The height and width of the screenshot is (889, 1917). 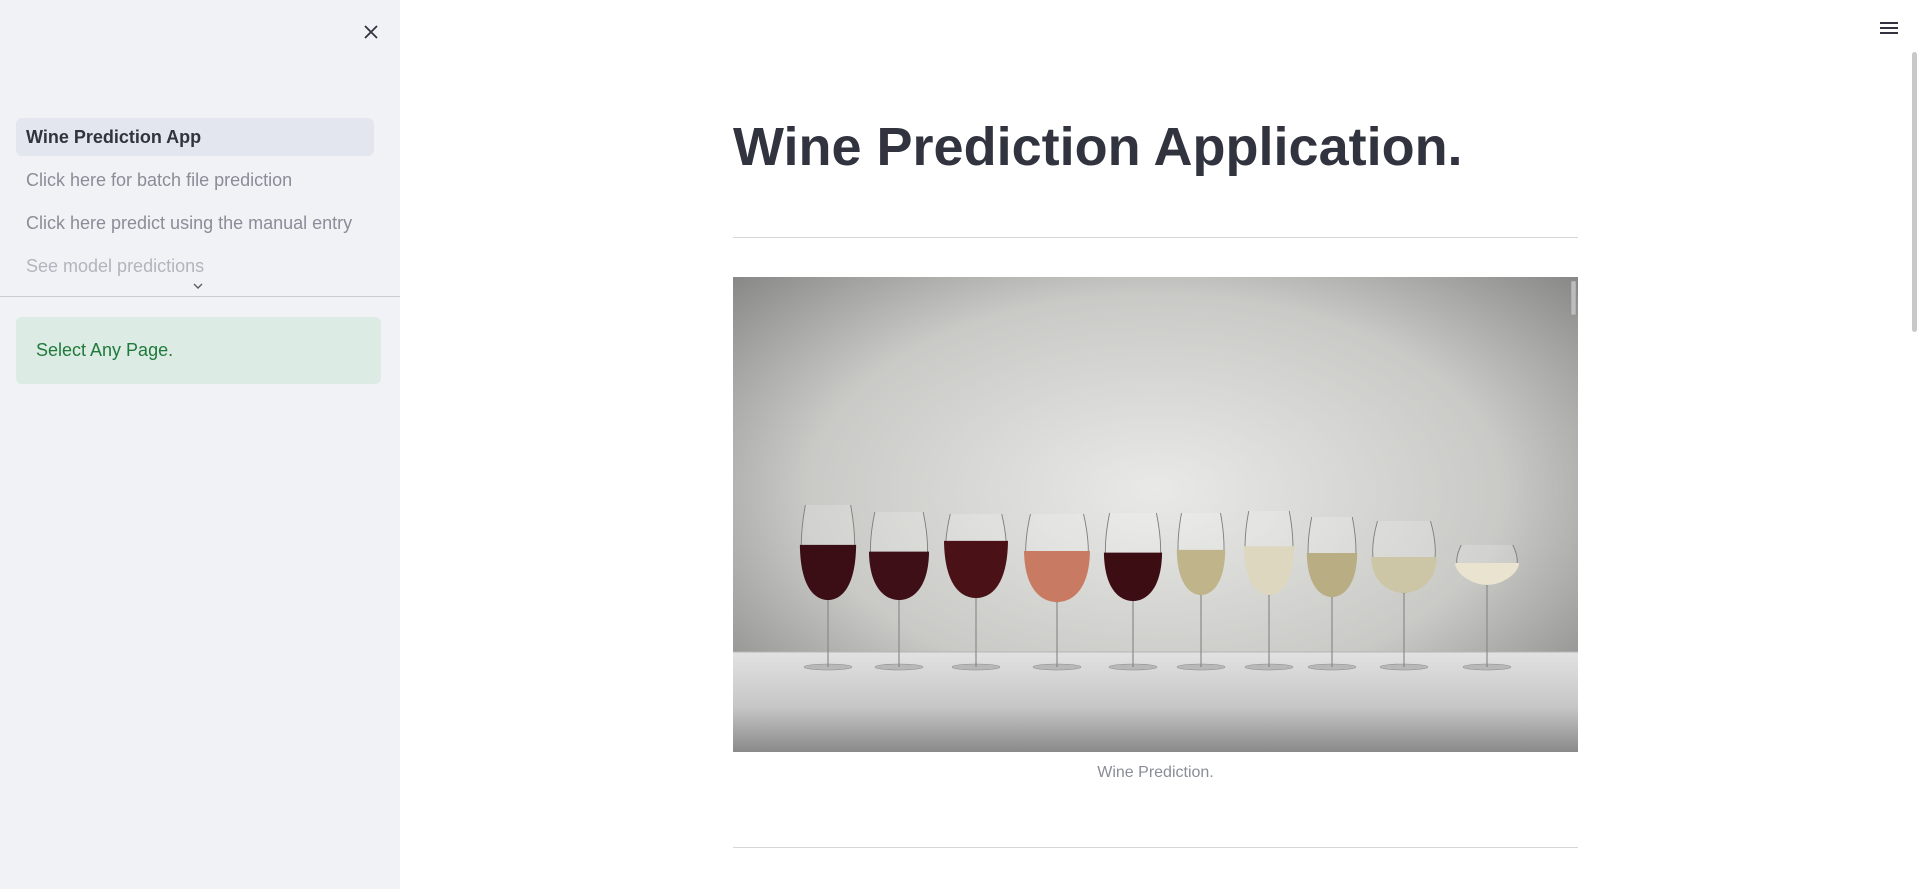 I want to click on image-caption: Wine Prediction., so click(x=1155, y=772).